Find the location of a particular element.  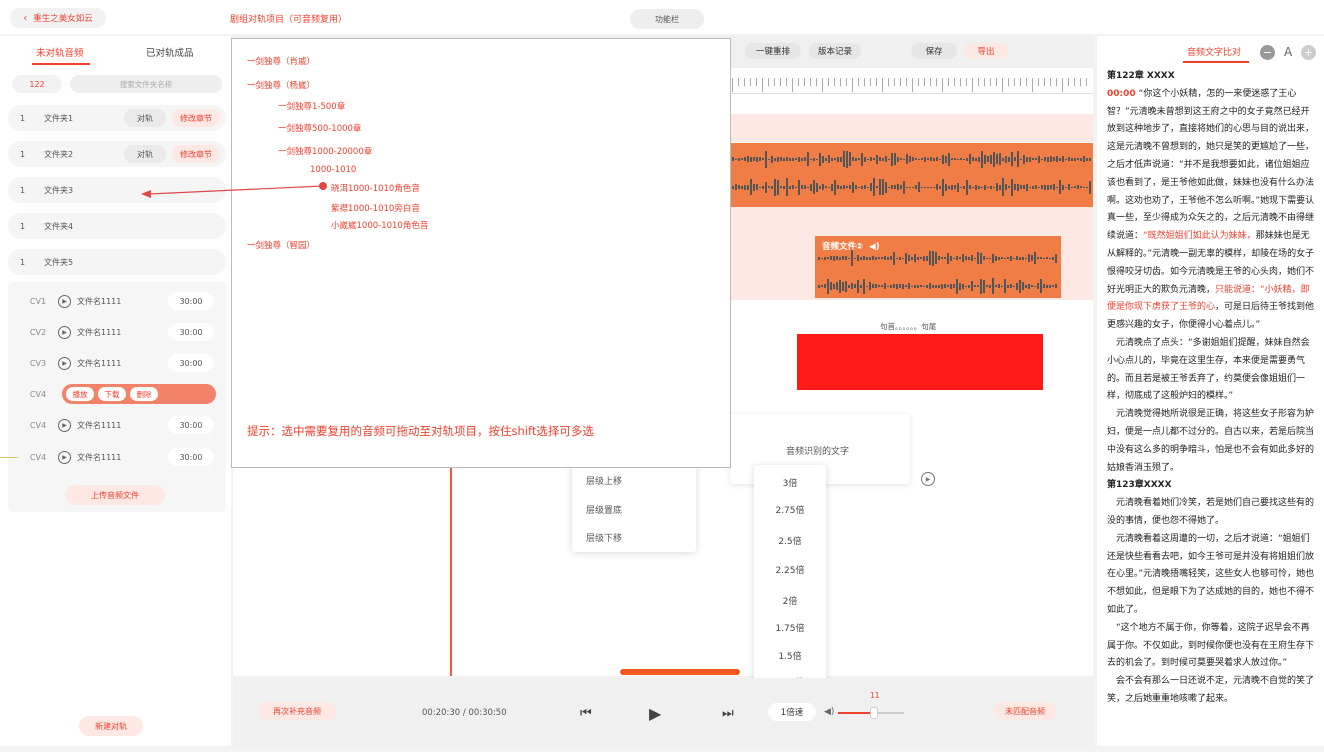

menu-item-layer-up: 层级上移 is located at coordinates (604, 480).